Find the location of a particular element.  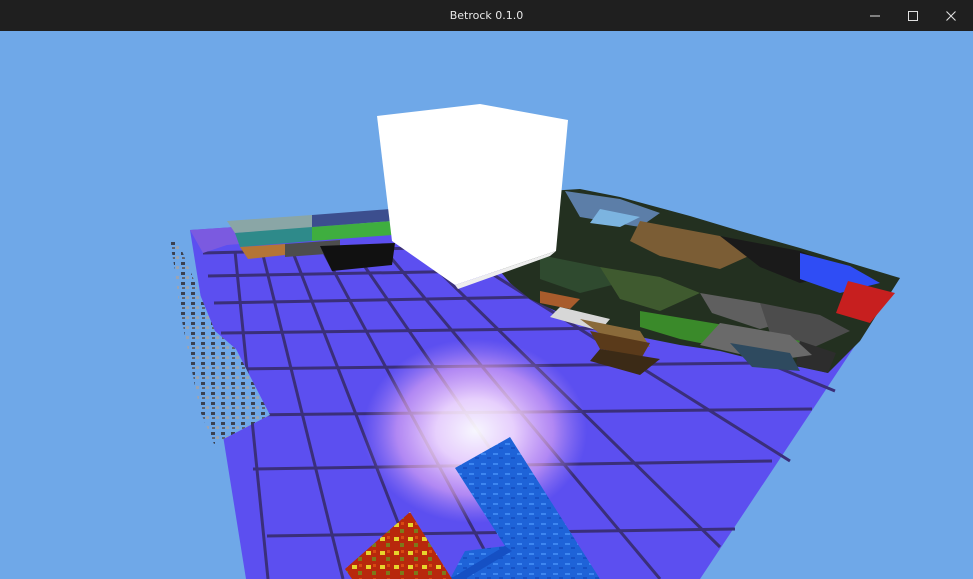

window-title: Betrock 0.1.0 is located at coordinates (486, 15).